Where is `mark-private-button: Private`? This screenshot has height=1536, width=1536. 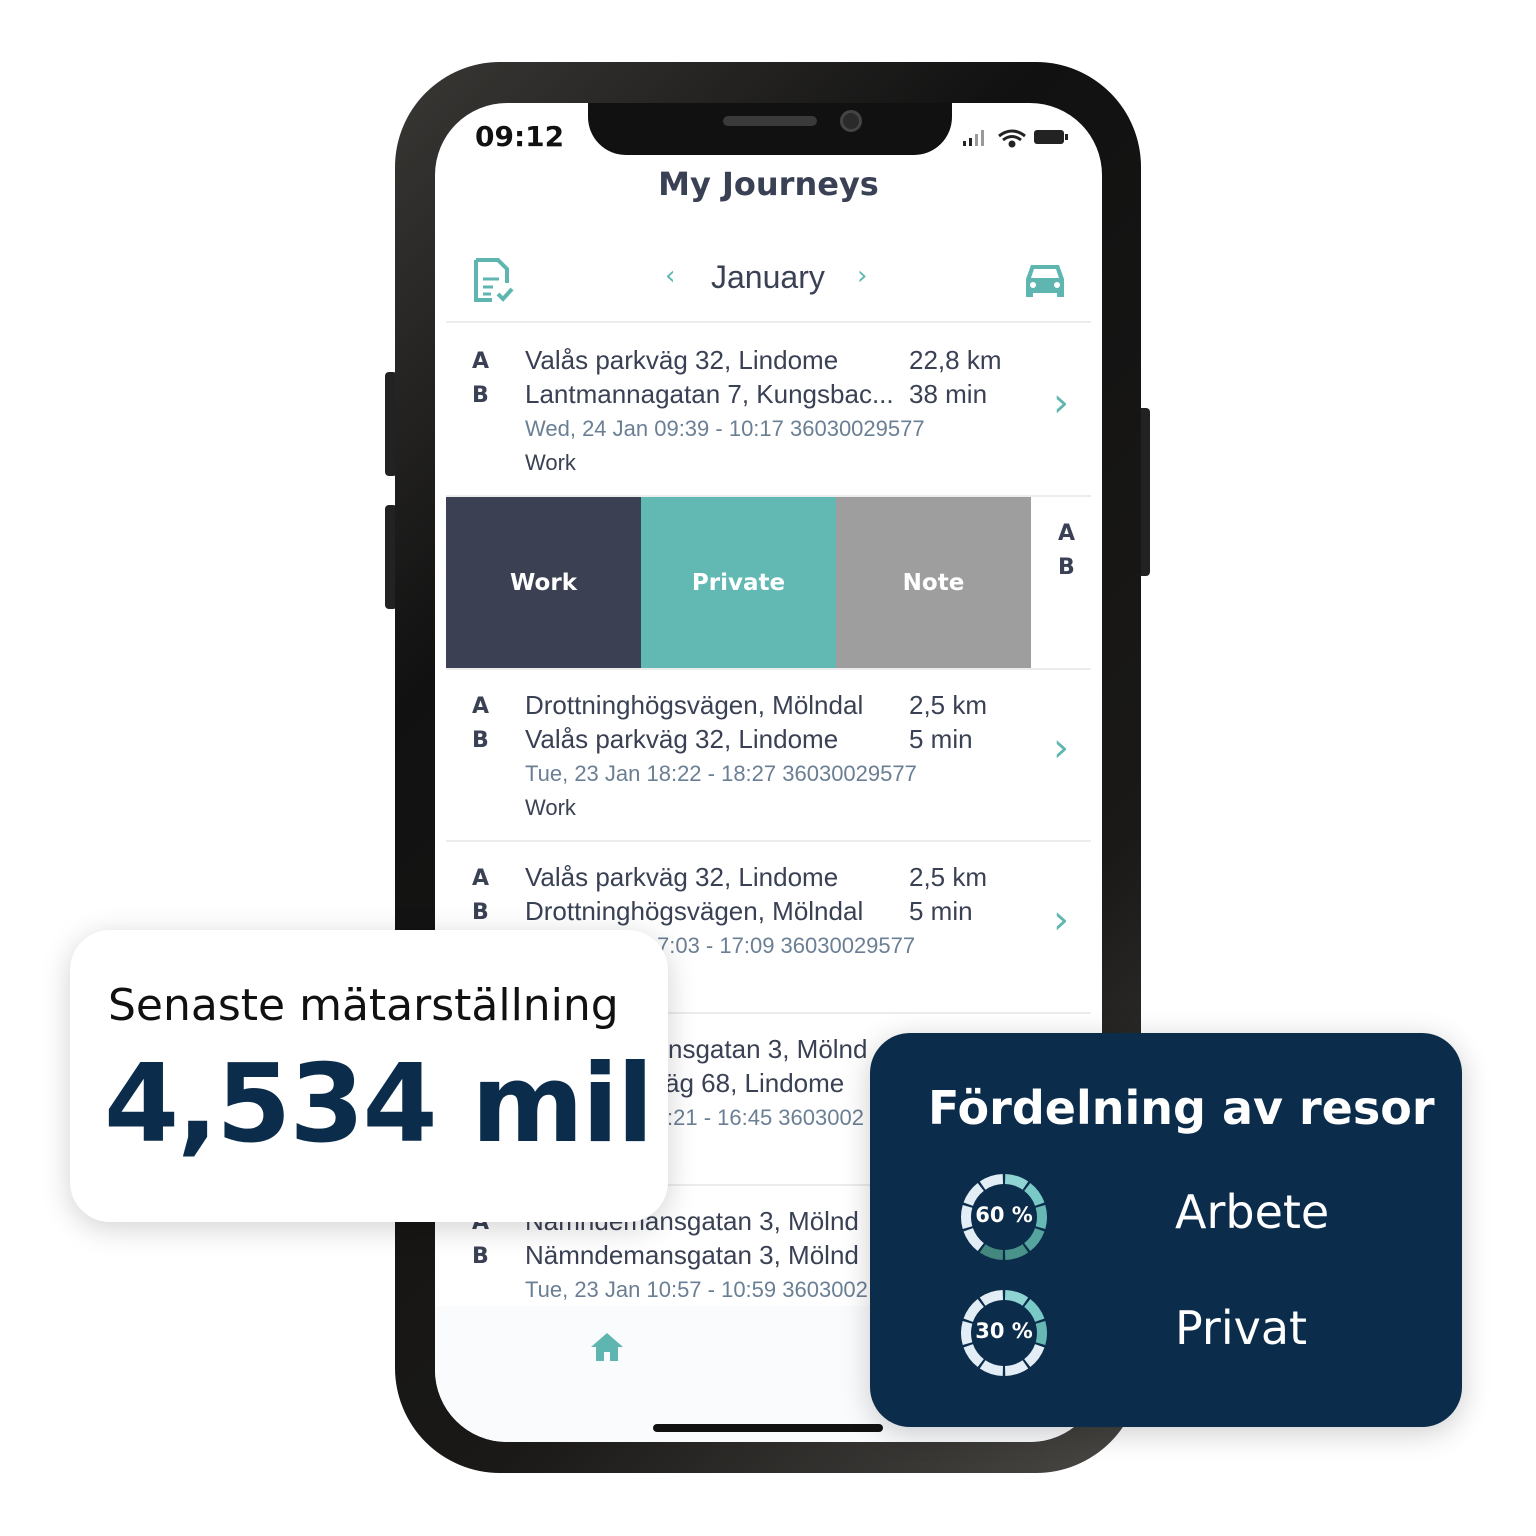
mark-private-button: Private is located at coordinates (738, 582).